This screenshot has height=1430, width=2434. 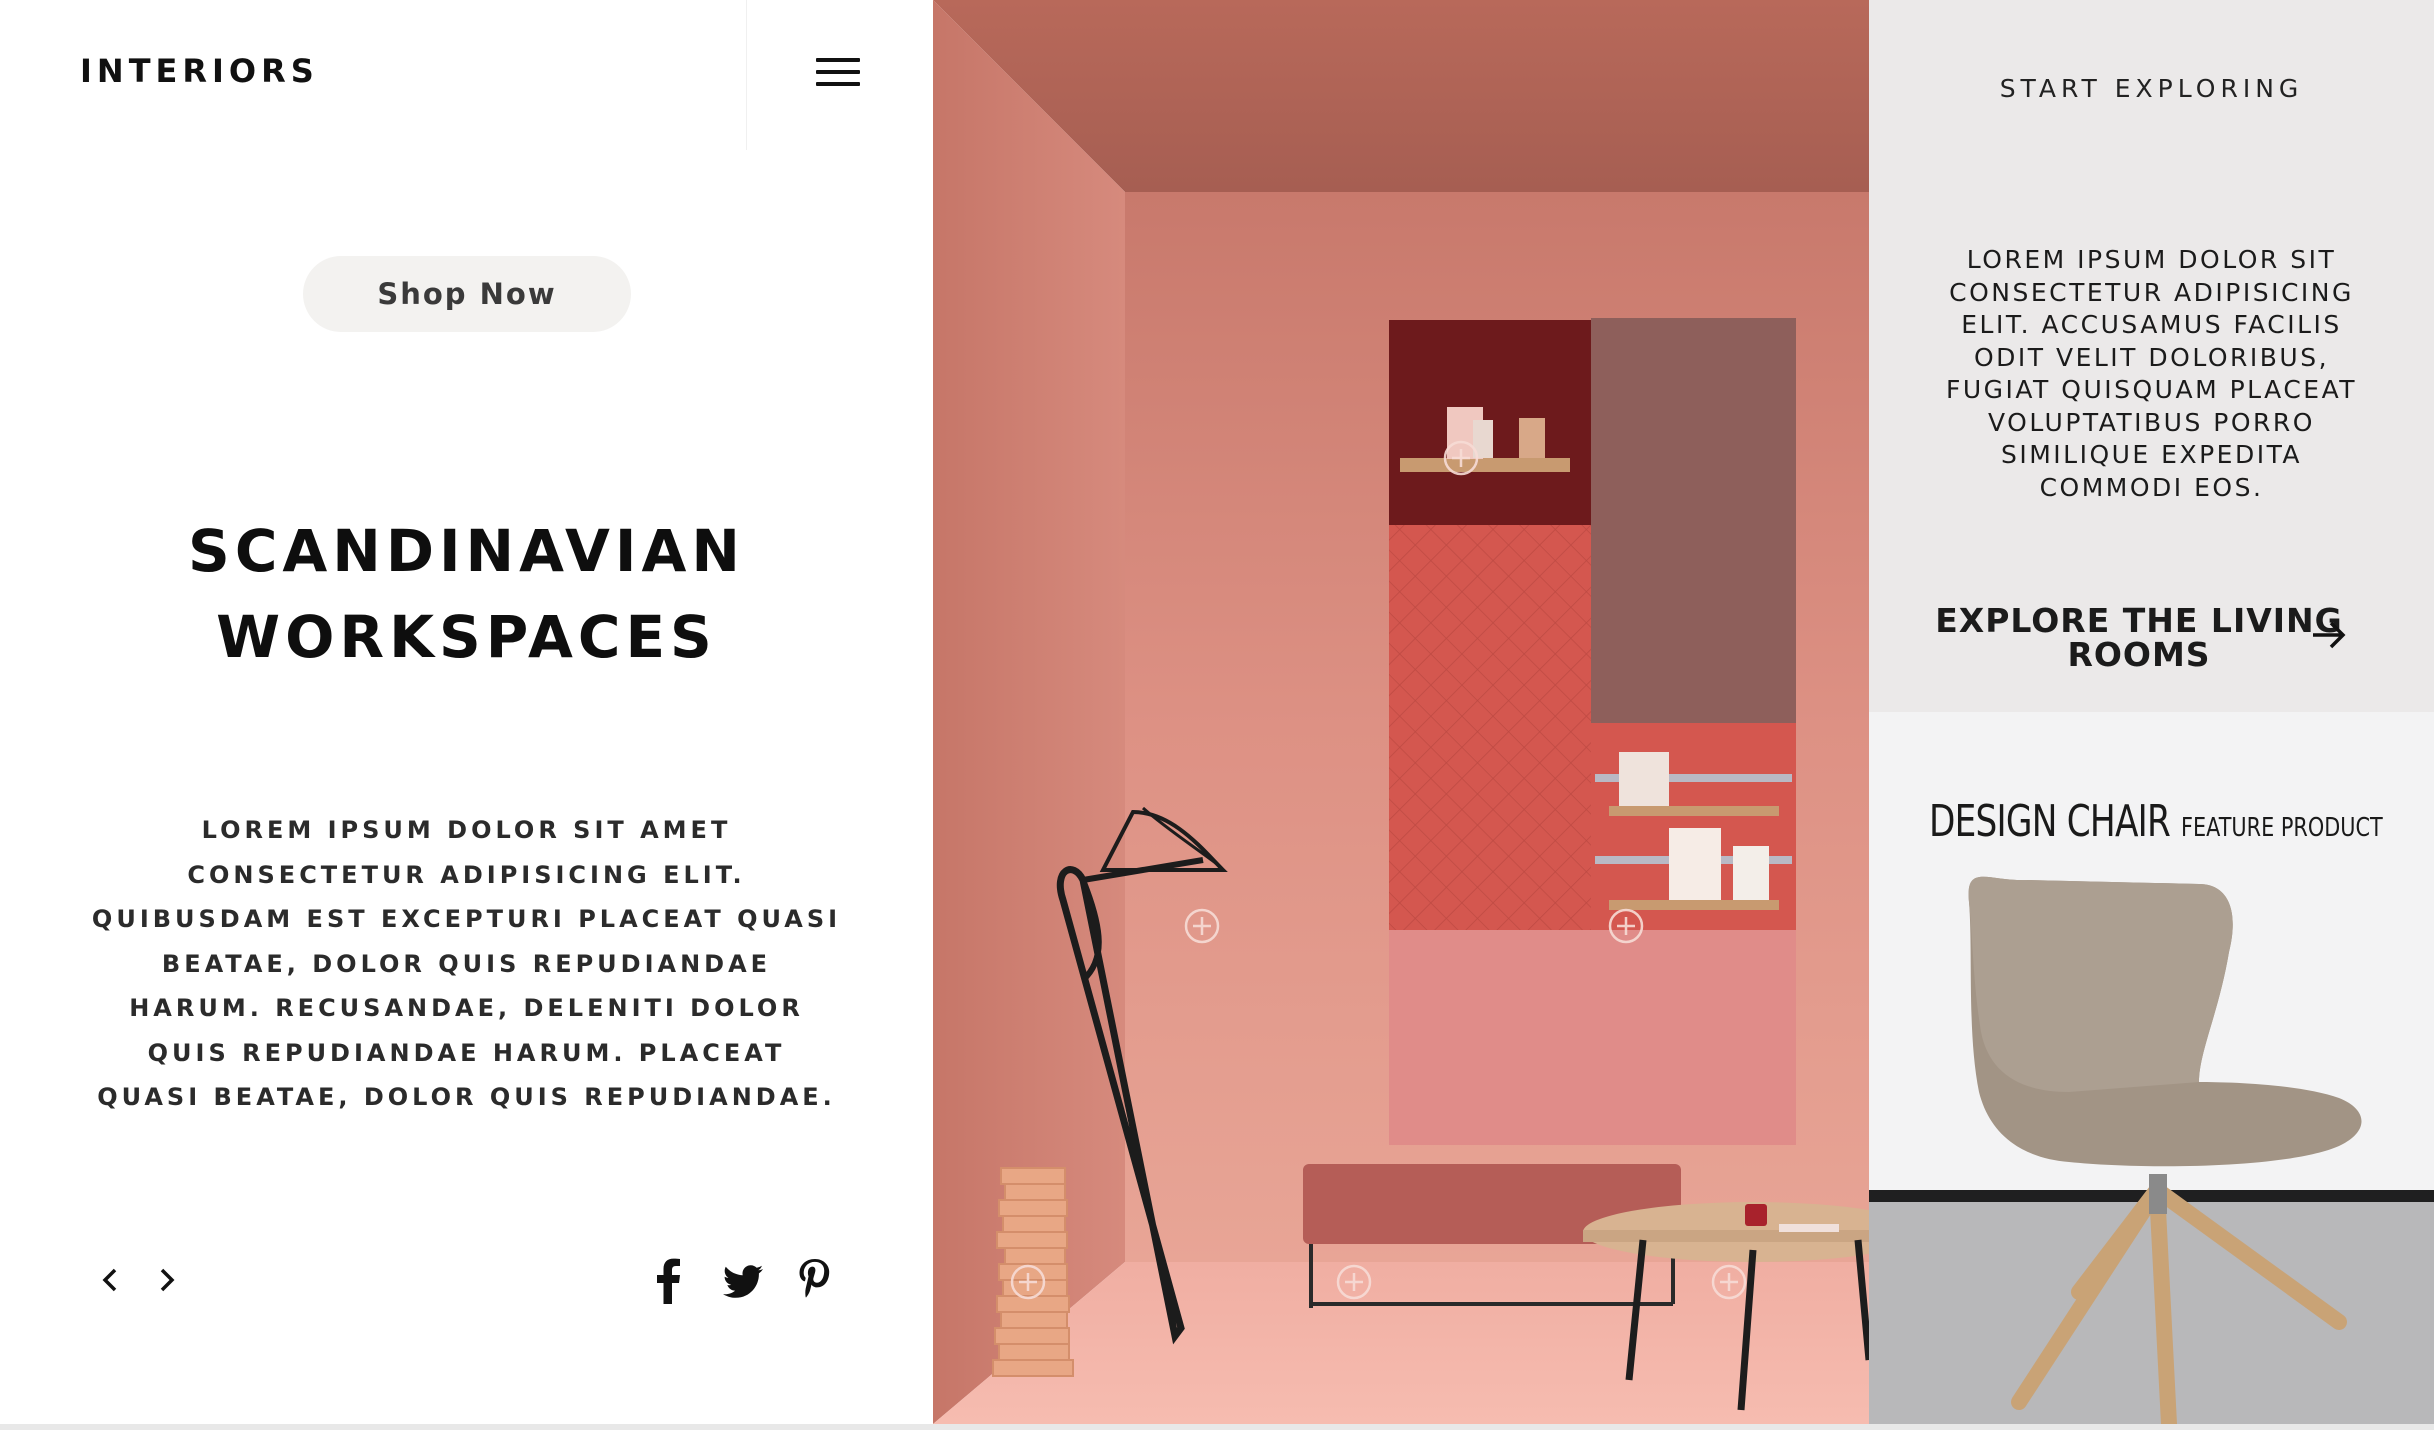 I want to click on header-divider, so click(x=746, y=75).